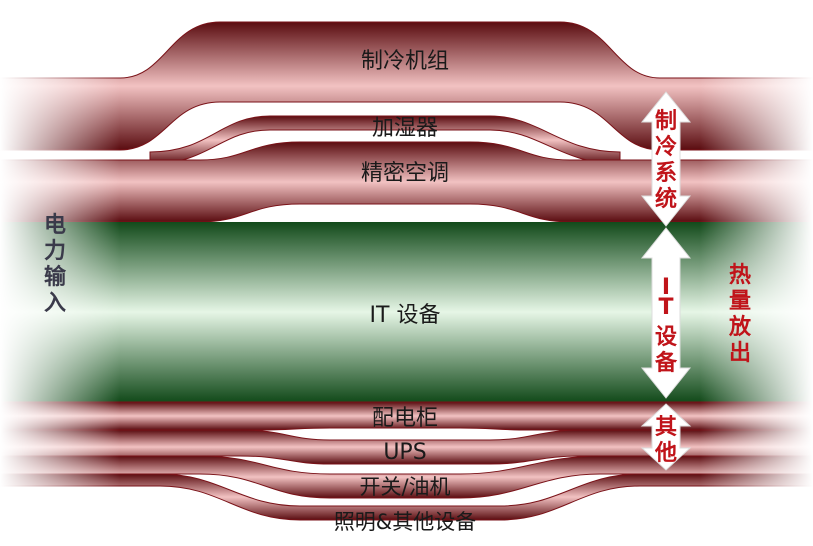  Describe the element at coordinates (55, 251) in the screenshot. I see `svg-text: 力` at that location.